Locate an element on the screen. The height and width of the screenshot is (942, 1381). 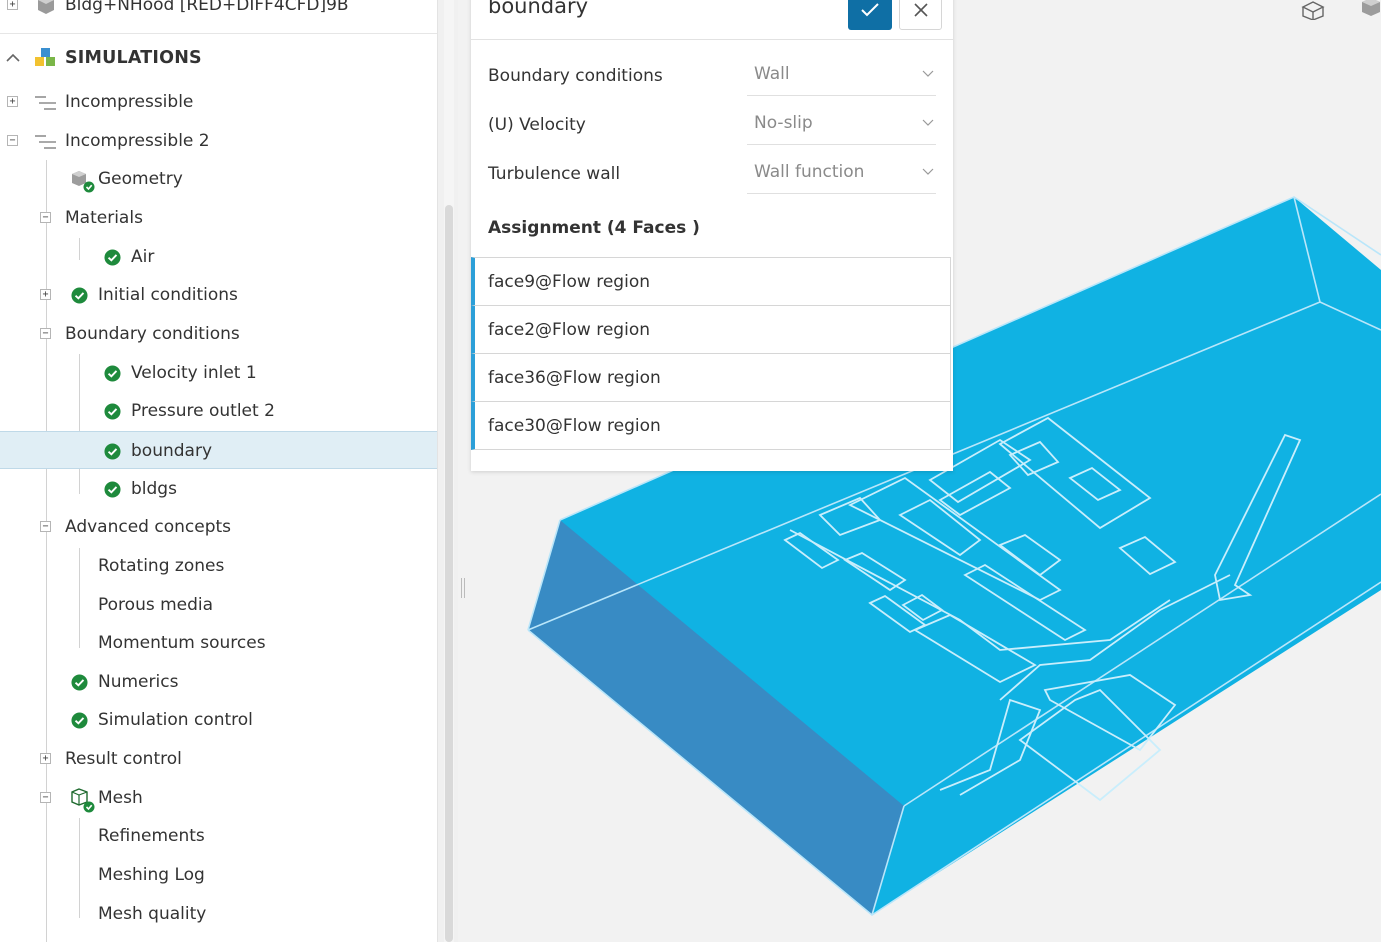
select-value: Wall function is located at coordinates (809, 172).